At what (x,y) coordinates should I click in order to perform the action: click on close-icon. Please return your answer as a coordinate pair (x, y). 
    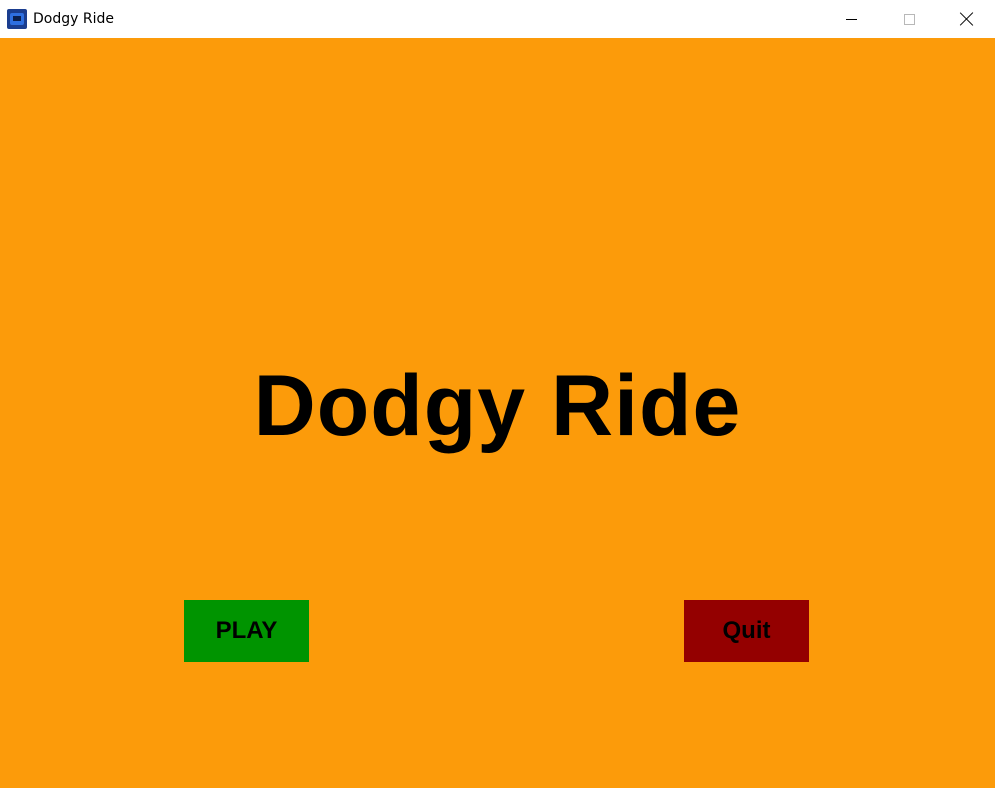
    Looking at the image, I should click on (967, 19).